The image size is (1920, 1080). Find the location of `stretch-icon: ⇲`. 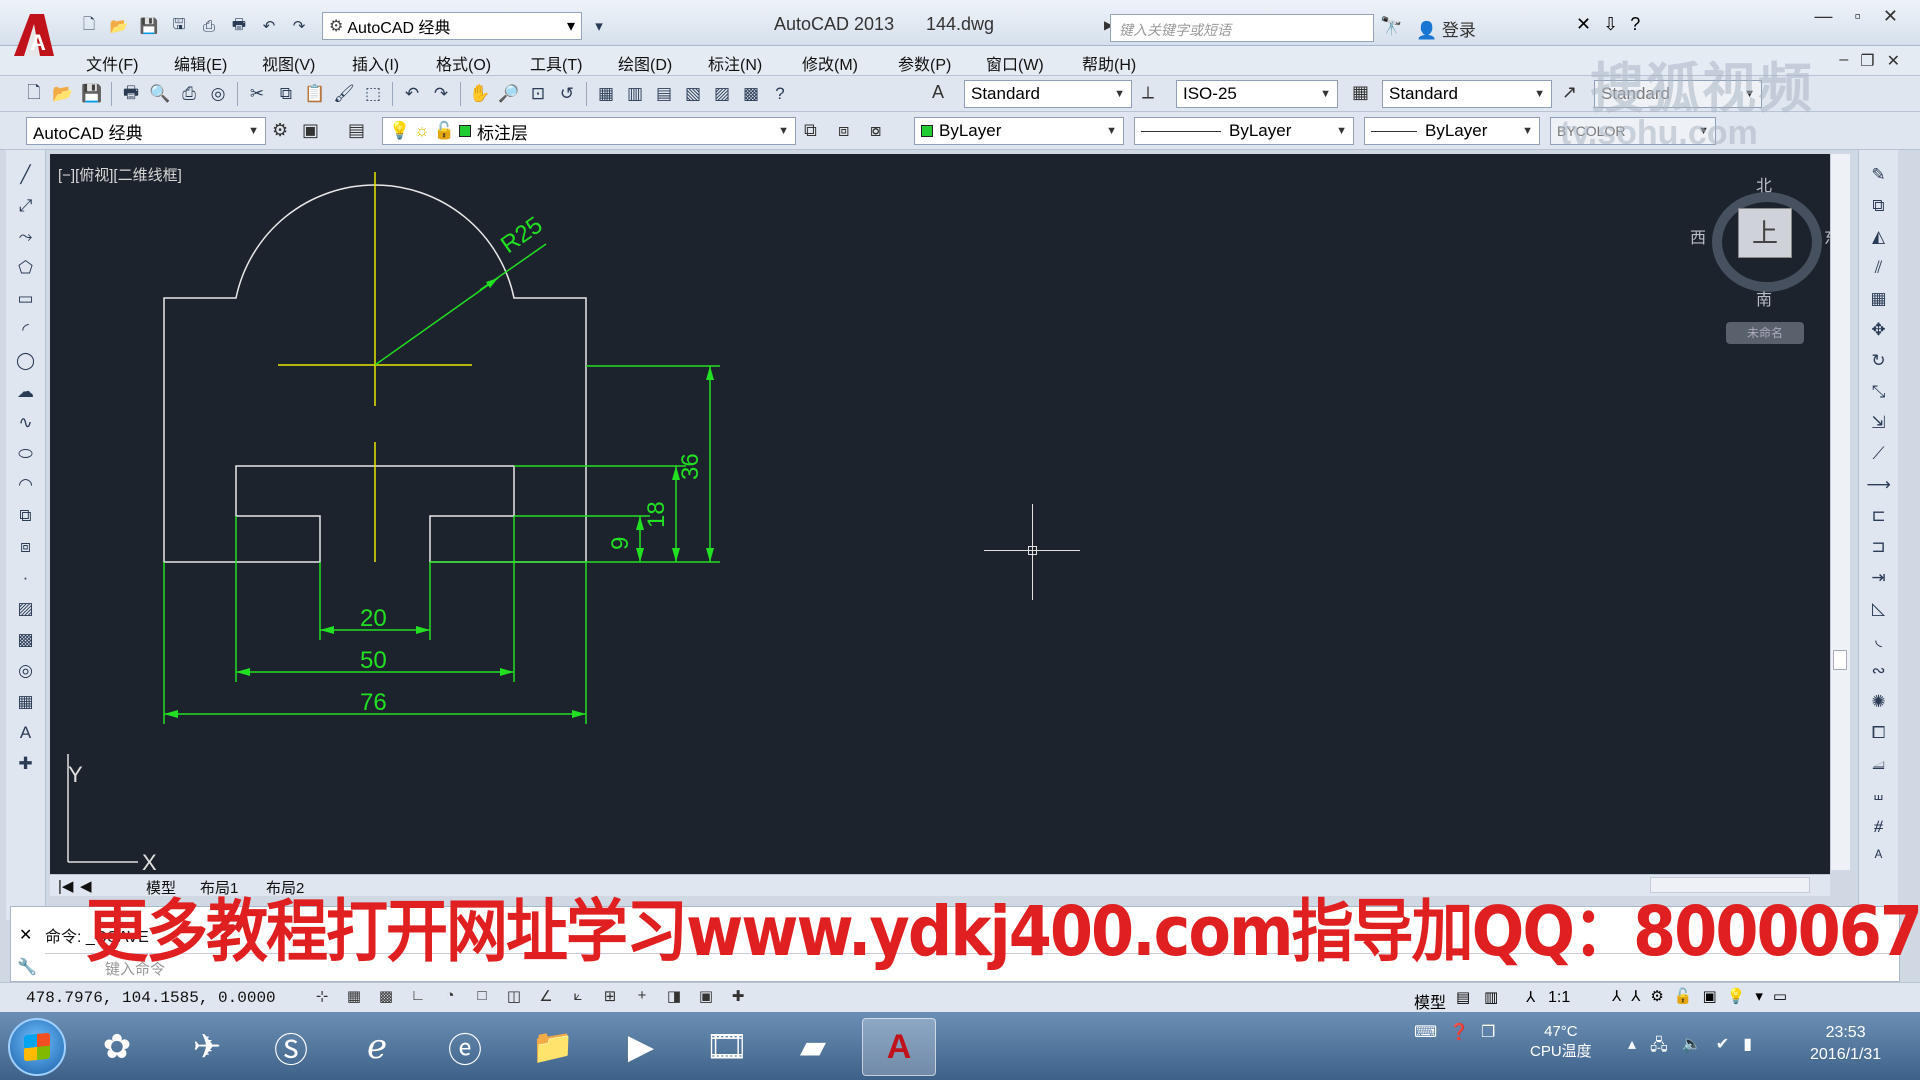

stretch-icon: ⇲ is located at coordinates (1879, 423).